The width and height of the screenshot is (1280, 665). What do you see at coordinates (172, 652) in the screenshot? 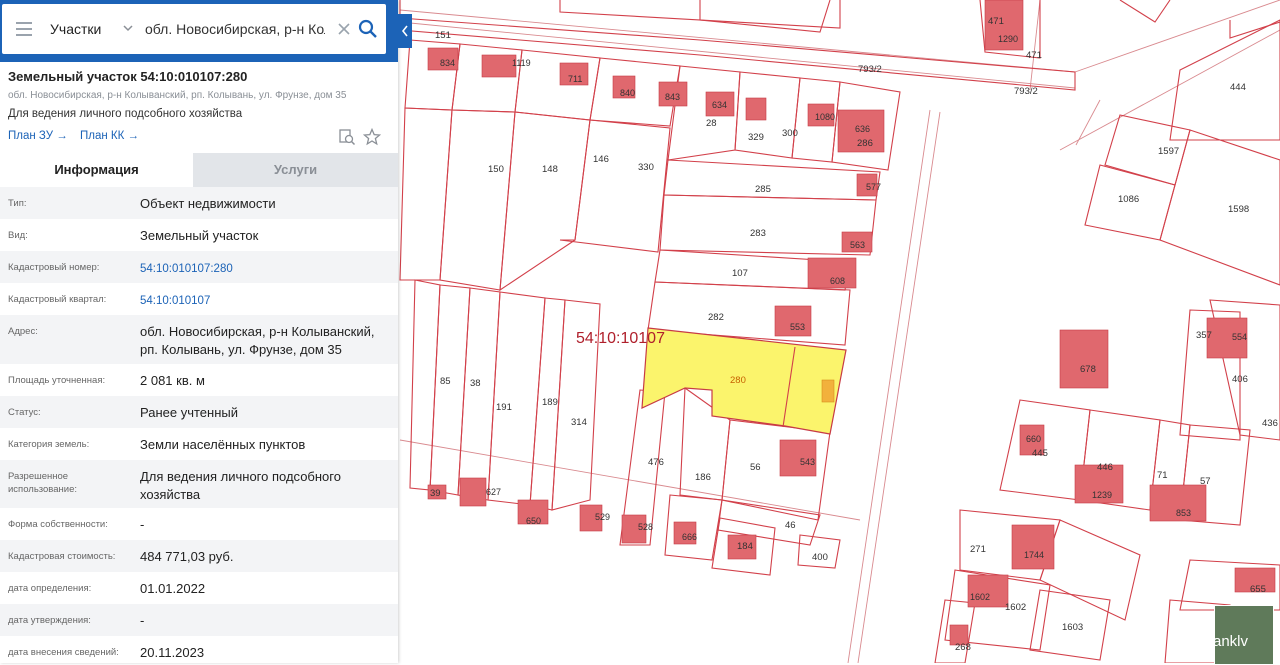
I see `info-value: 20.11.2023` at bounding box center [172, 652].